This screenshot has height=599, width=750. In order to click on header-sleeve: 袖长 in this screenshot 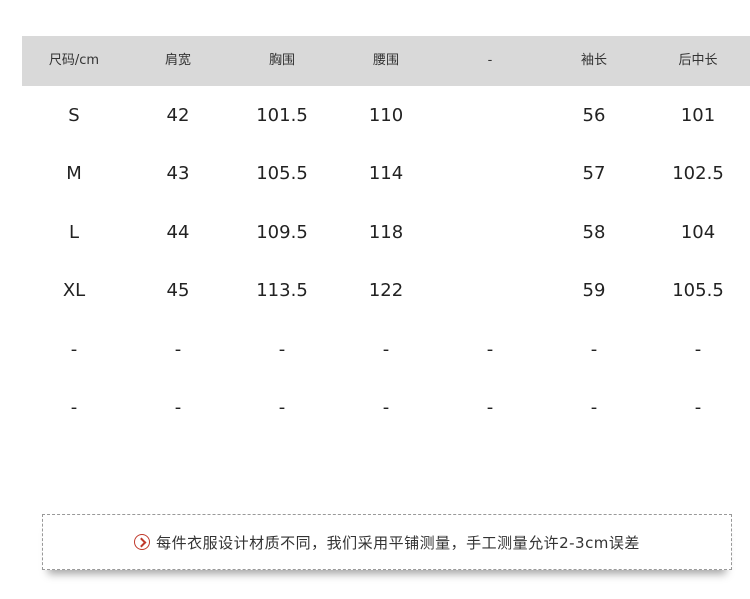, I will do `click(594, 60)`.